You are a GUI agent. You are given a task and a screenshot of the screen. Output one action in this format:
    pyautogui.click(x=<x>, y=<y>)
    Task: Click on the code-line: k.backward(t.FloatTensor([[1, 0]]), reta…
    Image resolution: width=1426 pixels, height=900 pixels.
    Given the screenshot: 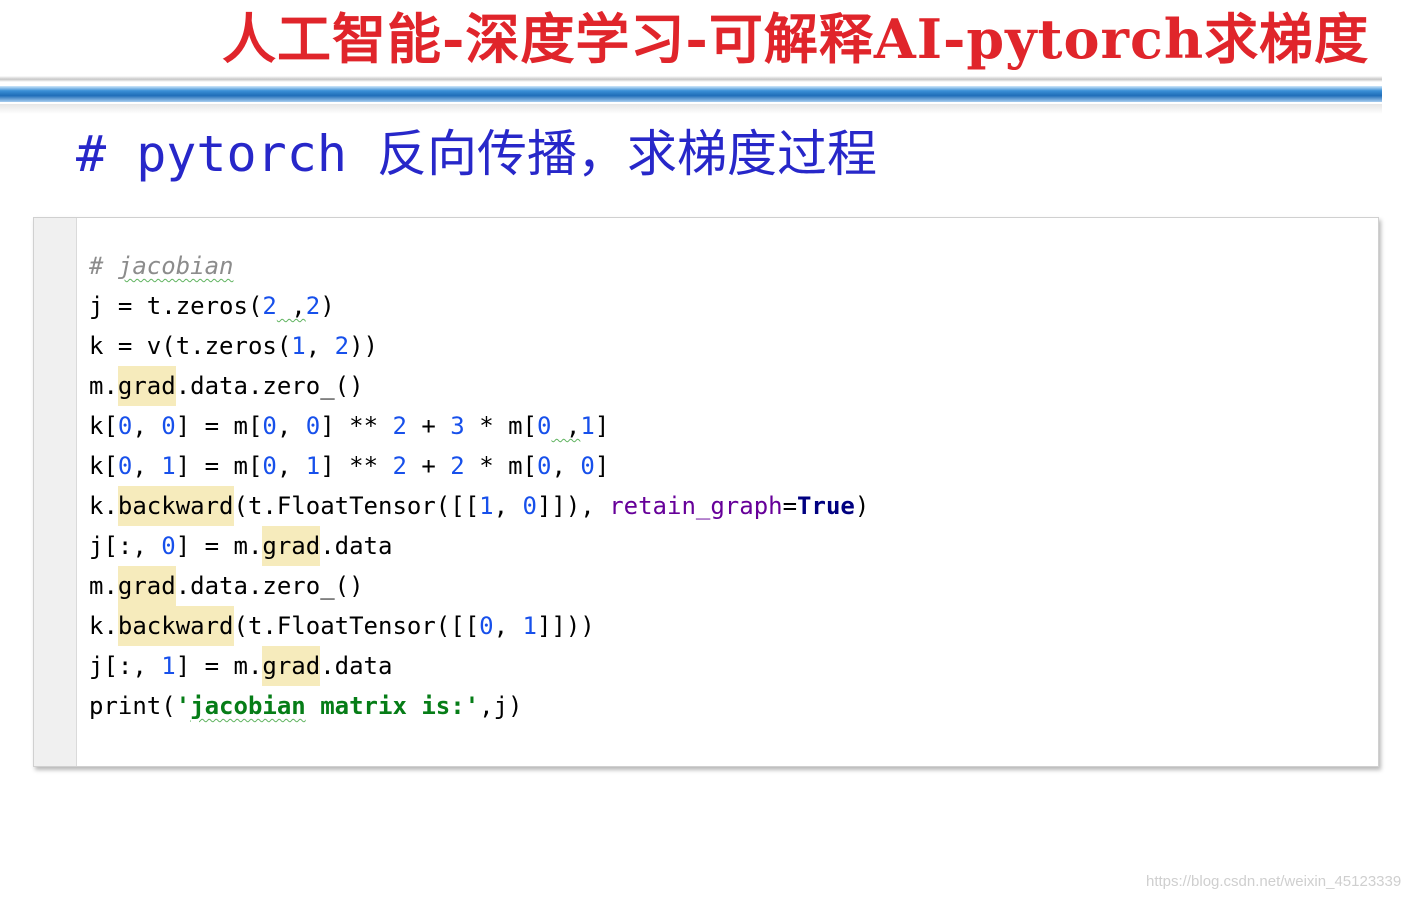 What is the action you would take?
    pyautogui.click(x=479, y=506)
    